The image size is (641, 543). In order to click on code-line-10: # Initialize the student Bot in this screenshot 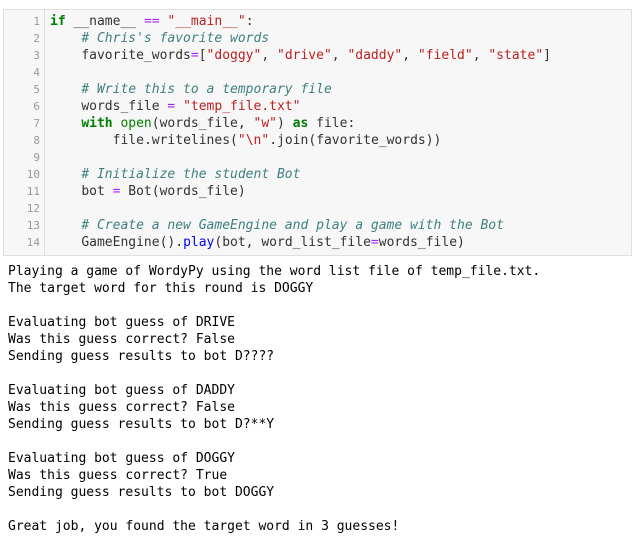, I will do `click(175, 174)`.